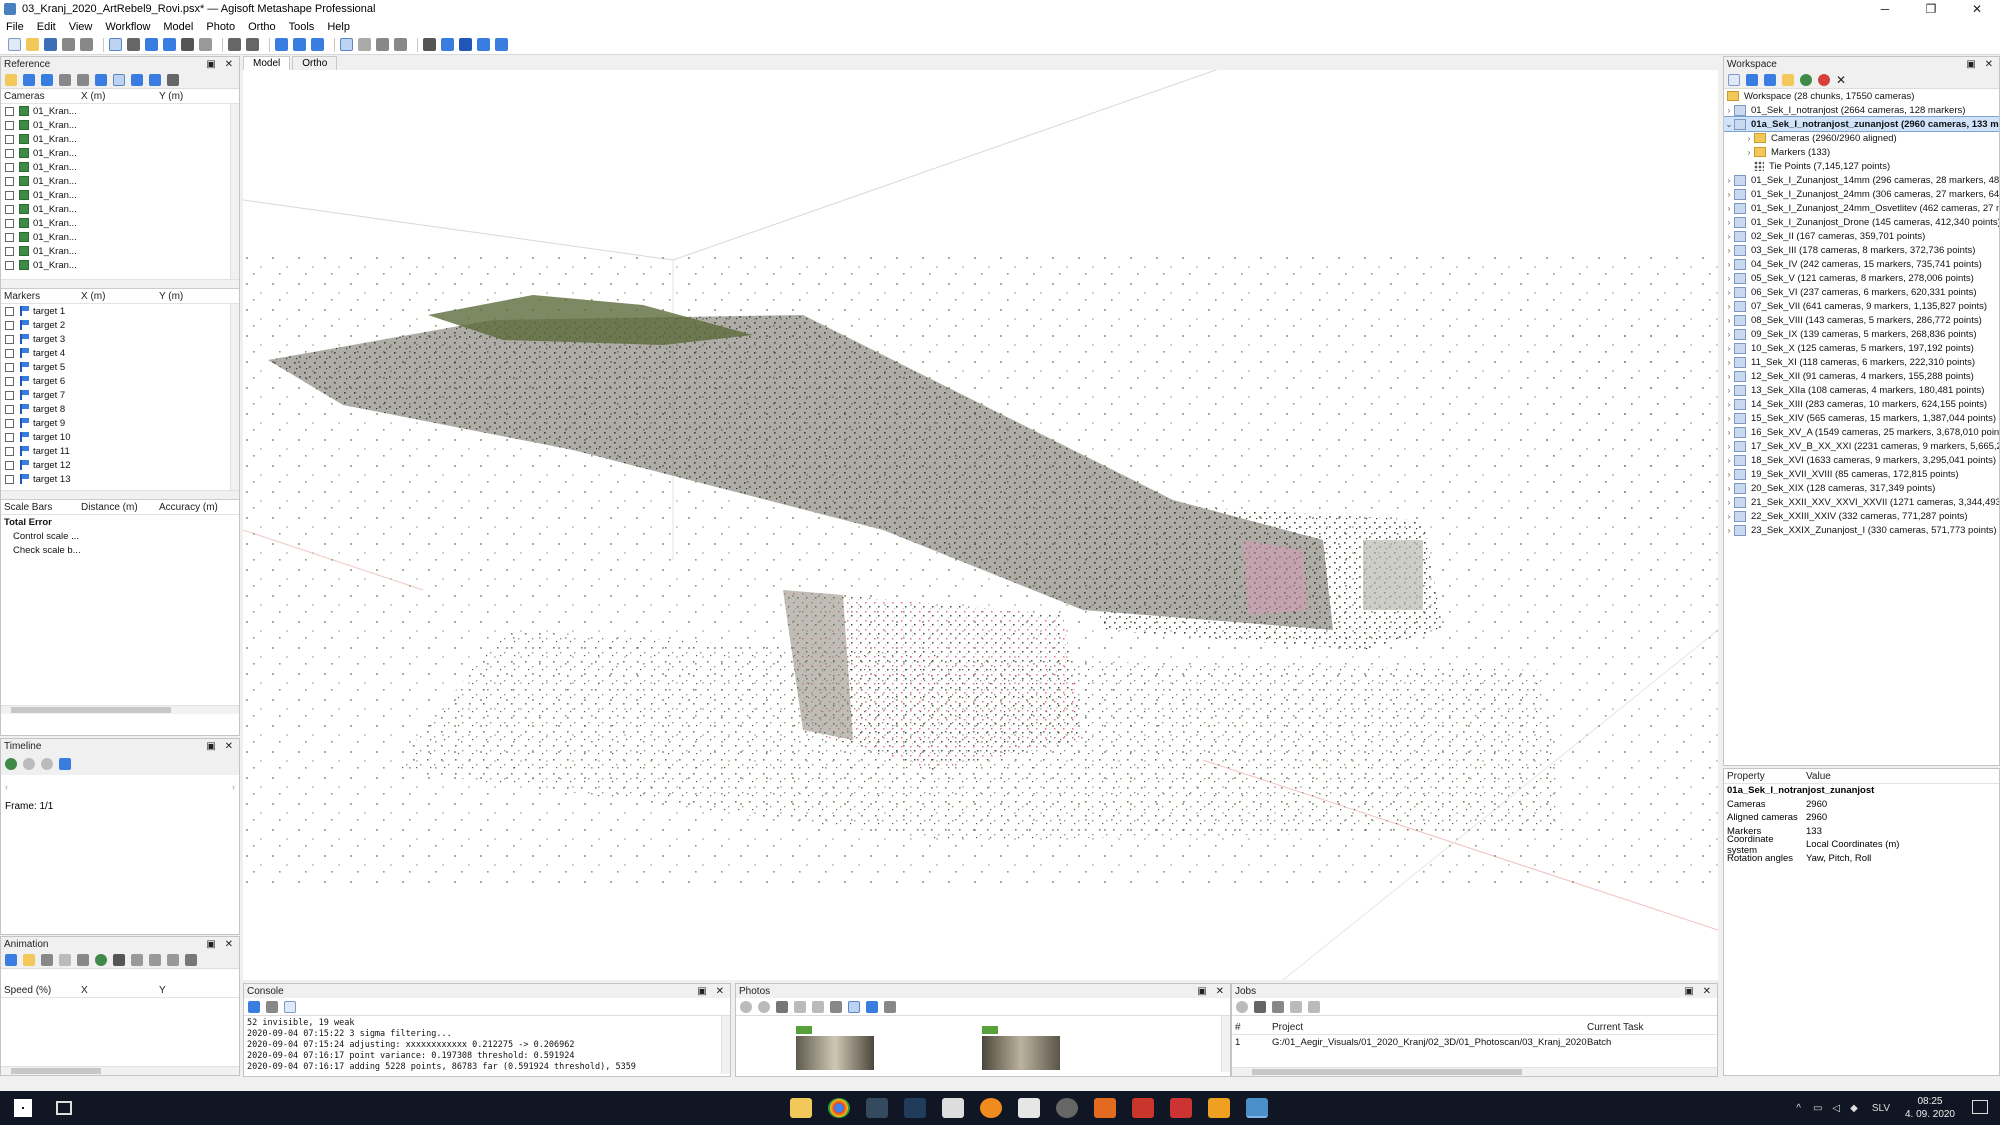  Describe the element at coordinates (47, 79) in the screenshot. I see `convert-icon` at that location.